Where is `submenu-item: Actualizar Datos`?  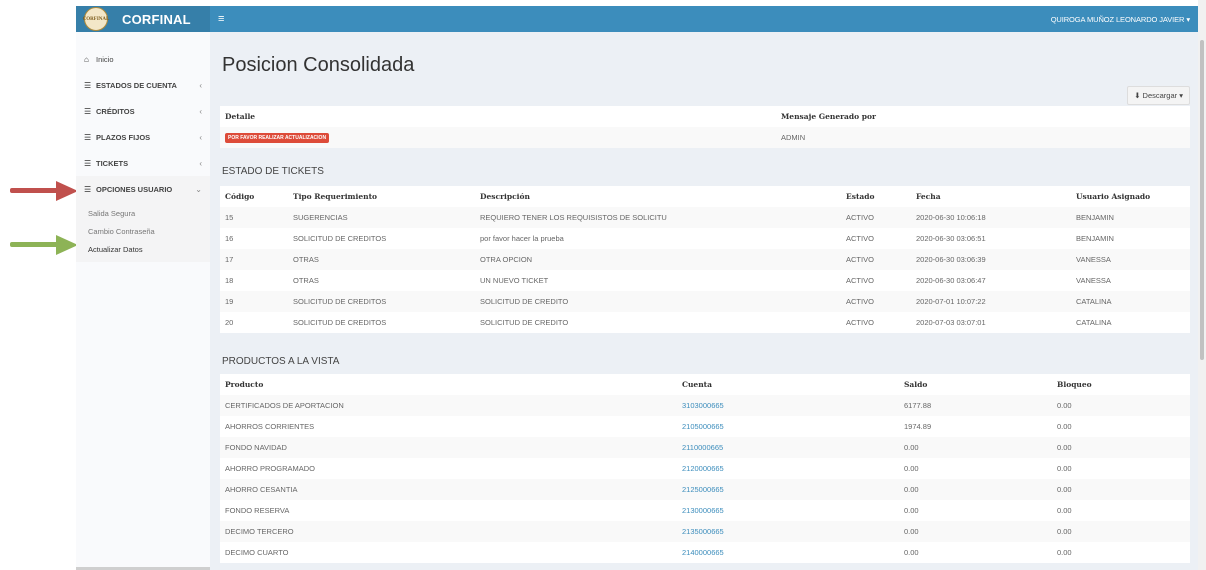
submenu-item: Actualizar Datos is located at coordinates (143, 249).